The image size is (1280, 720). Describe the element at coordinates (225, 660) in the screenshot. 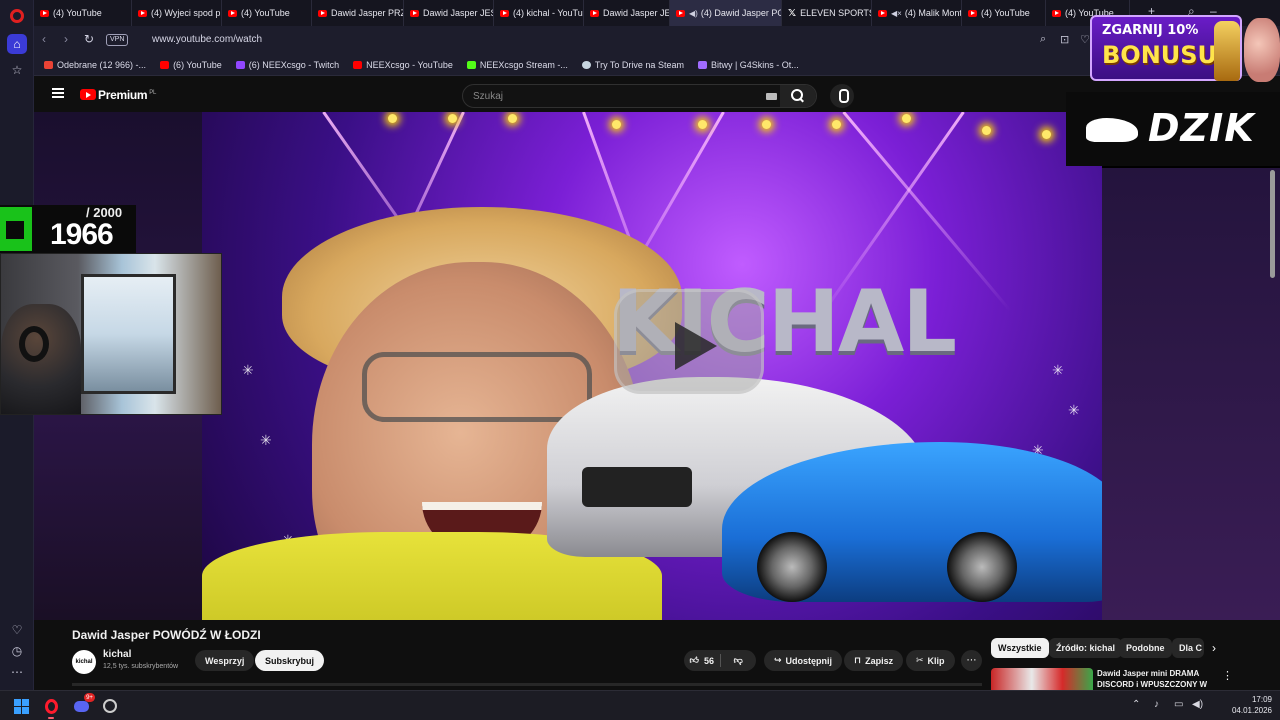

I see `support-button: Wesprzyj` at that location.